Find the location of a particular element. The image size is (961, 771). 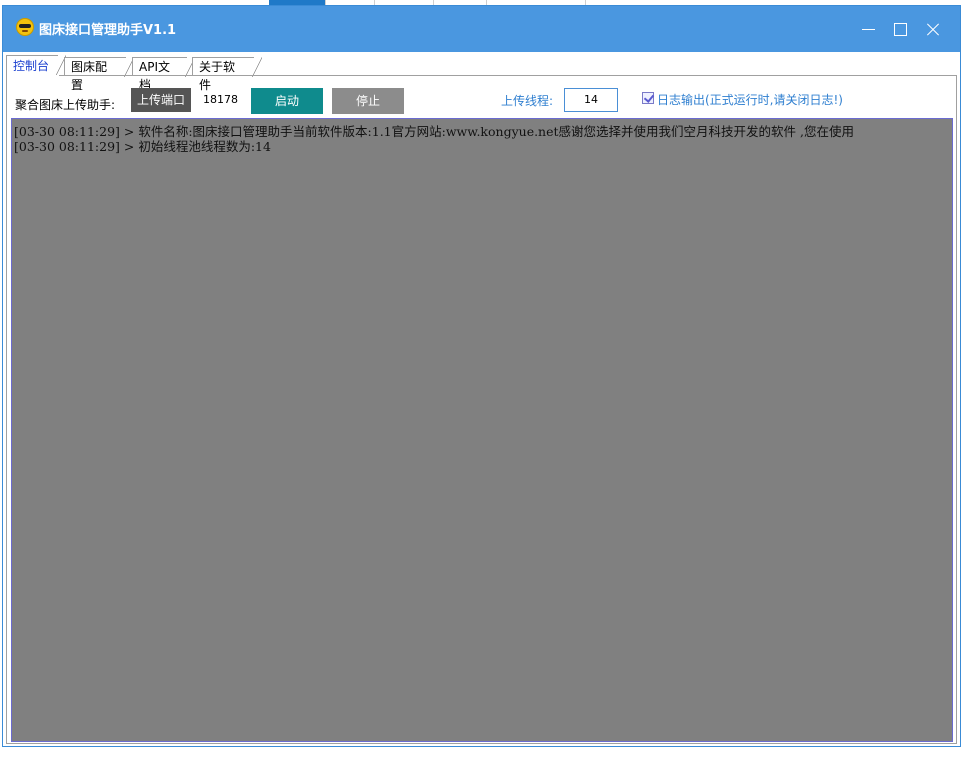

close-icon is located at coordinates (933, 29).